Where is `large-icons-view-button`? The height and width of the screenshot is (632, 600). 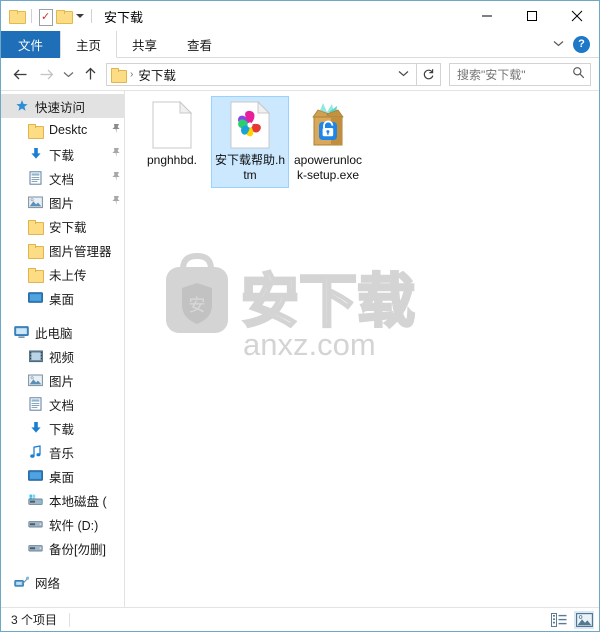
large-icons-view-button is located at coordinates (584, 619).